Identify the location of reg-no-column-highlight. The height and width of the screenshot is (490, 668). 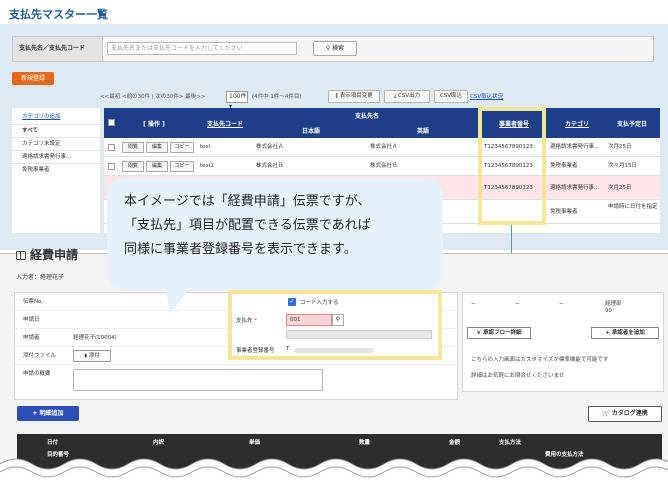
(512, 166).